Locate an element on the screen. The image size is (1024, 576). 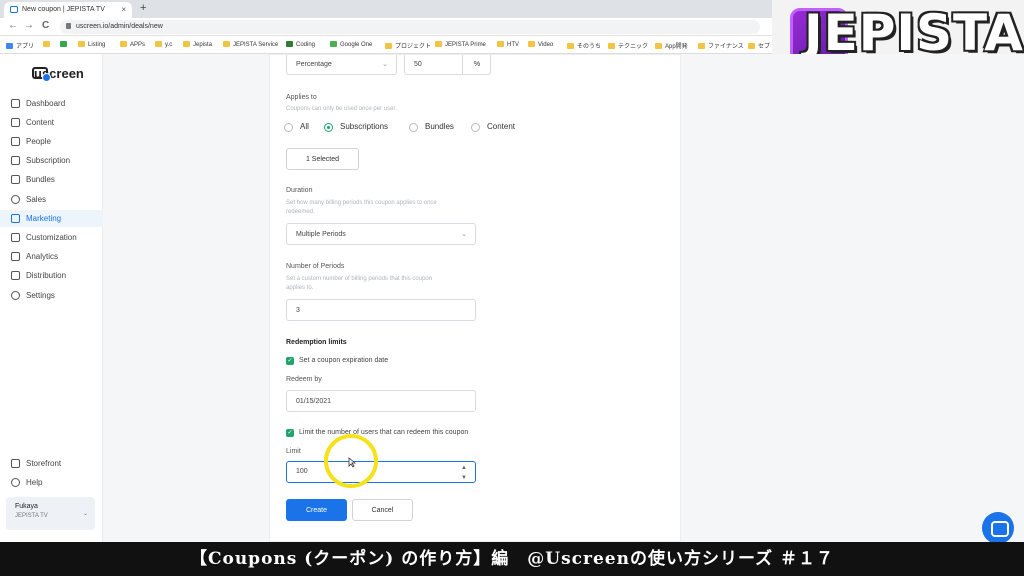
bookmark-item: Listing is located at coordinates (91, 44).